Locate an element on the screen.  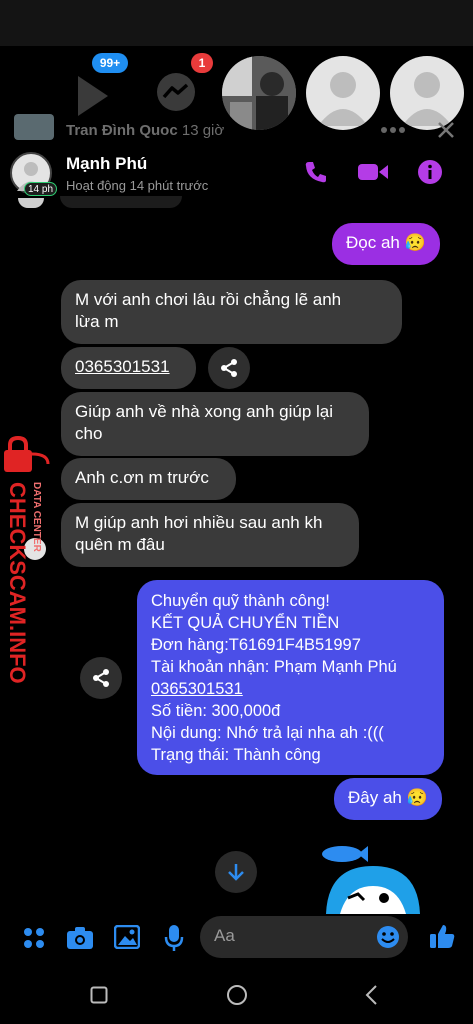
unread-badge: 1 is located at coordinates (202, 63).